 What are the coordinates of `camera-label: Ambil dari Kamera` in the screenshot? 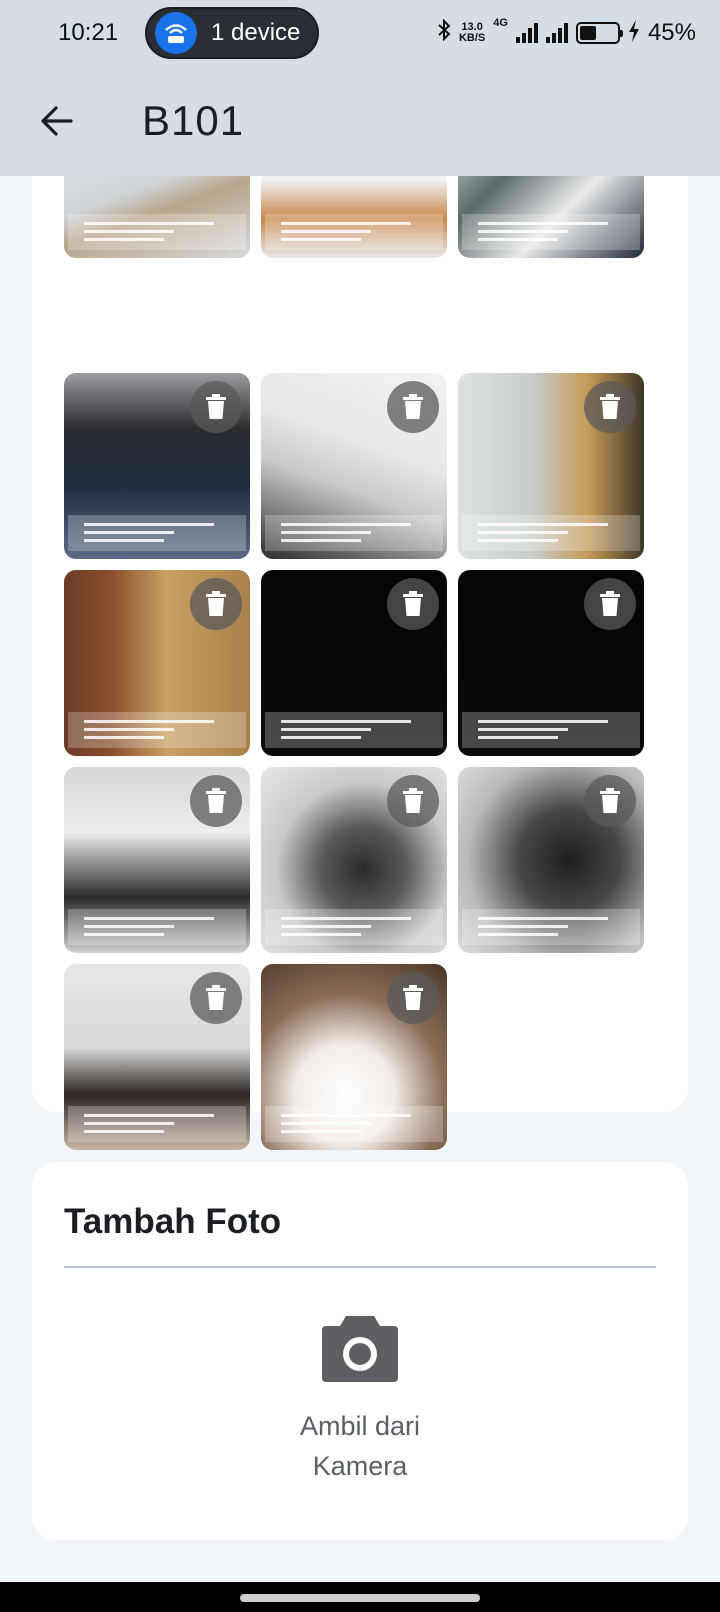 It's located at (360, 1446).